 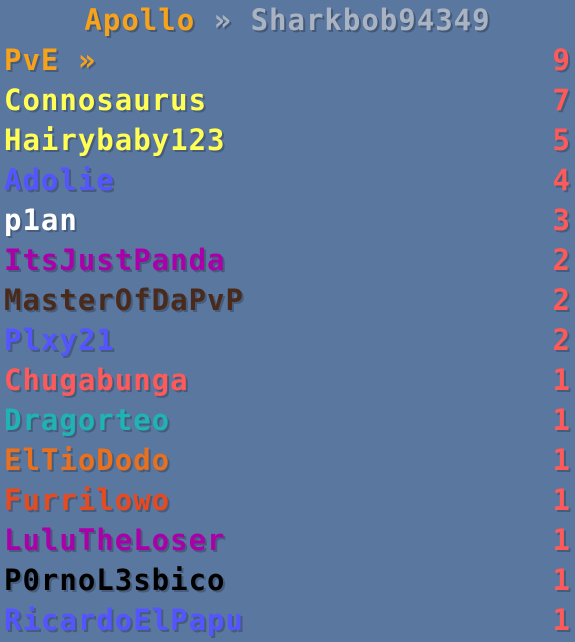 I want to click on scoreboard-row: Connosaurus 7, so click(x=287, y=100).